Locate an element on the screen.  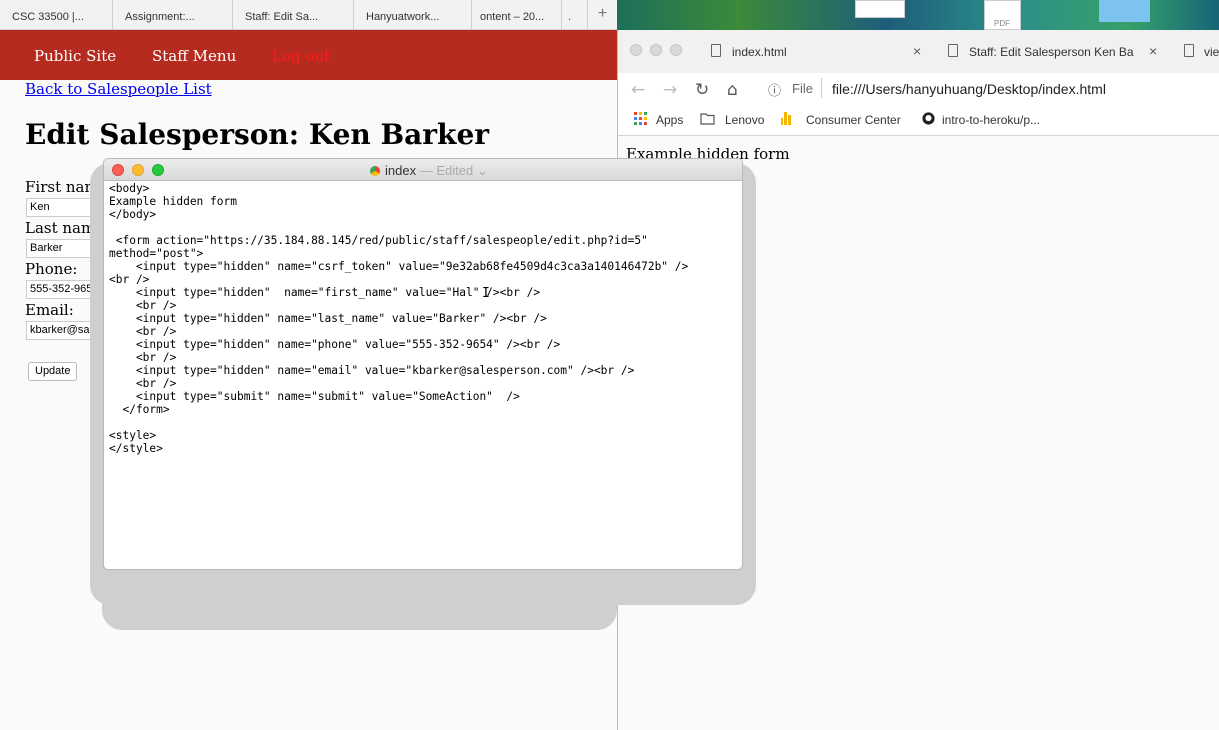
bookmark-consumer-center: Consumer Center is located at coordinates (853, 120).